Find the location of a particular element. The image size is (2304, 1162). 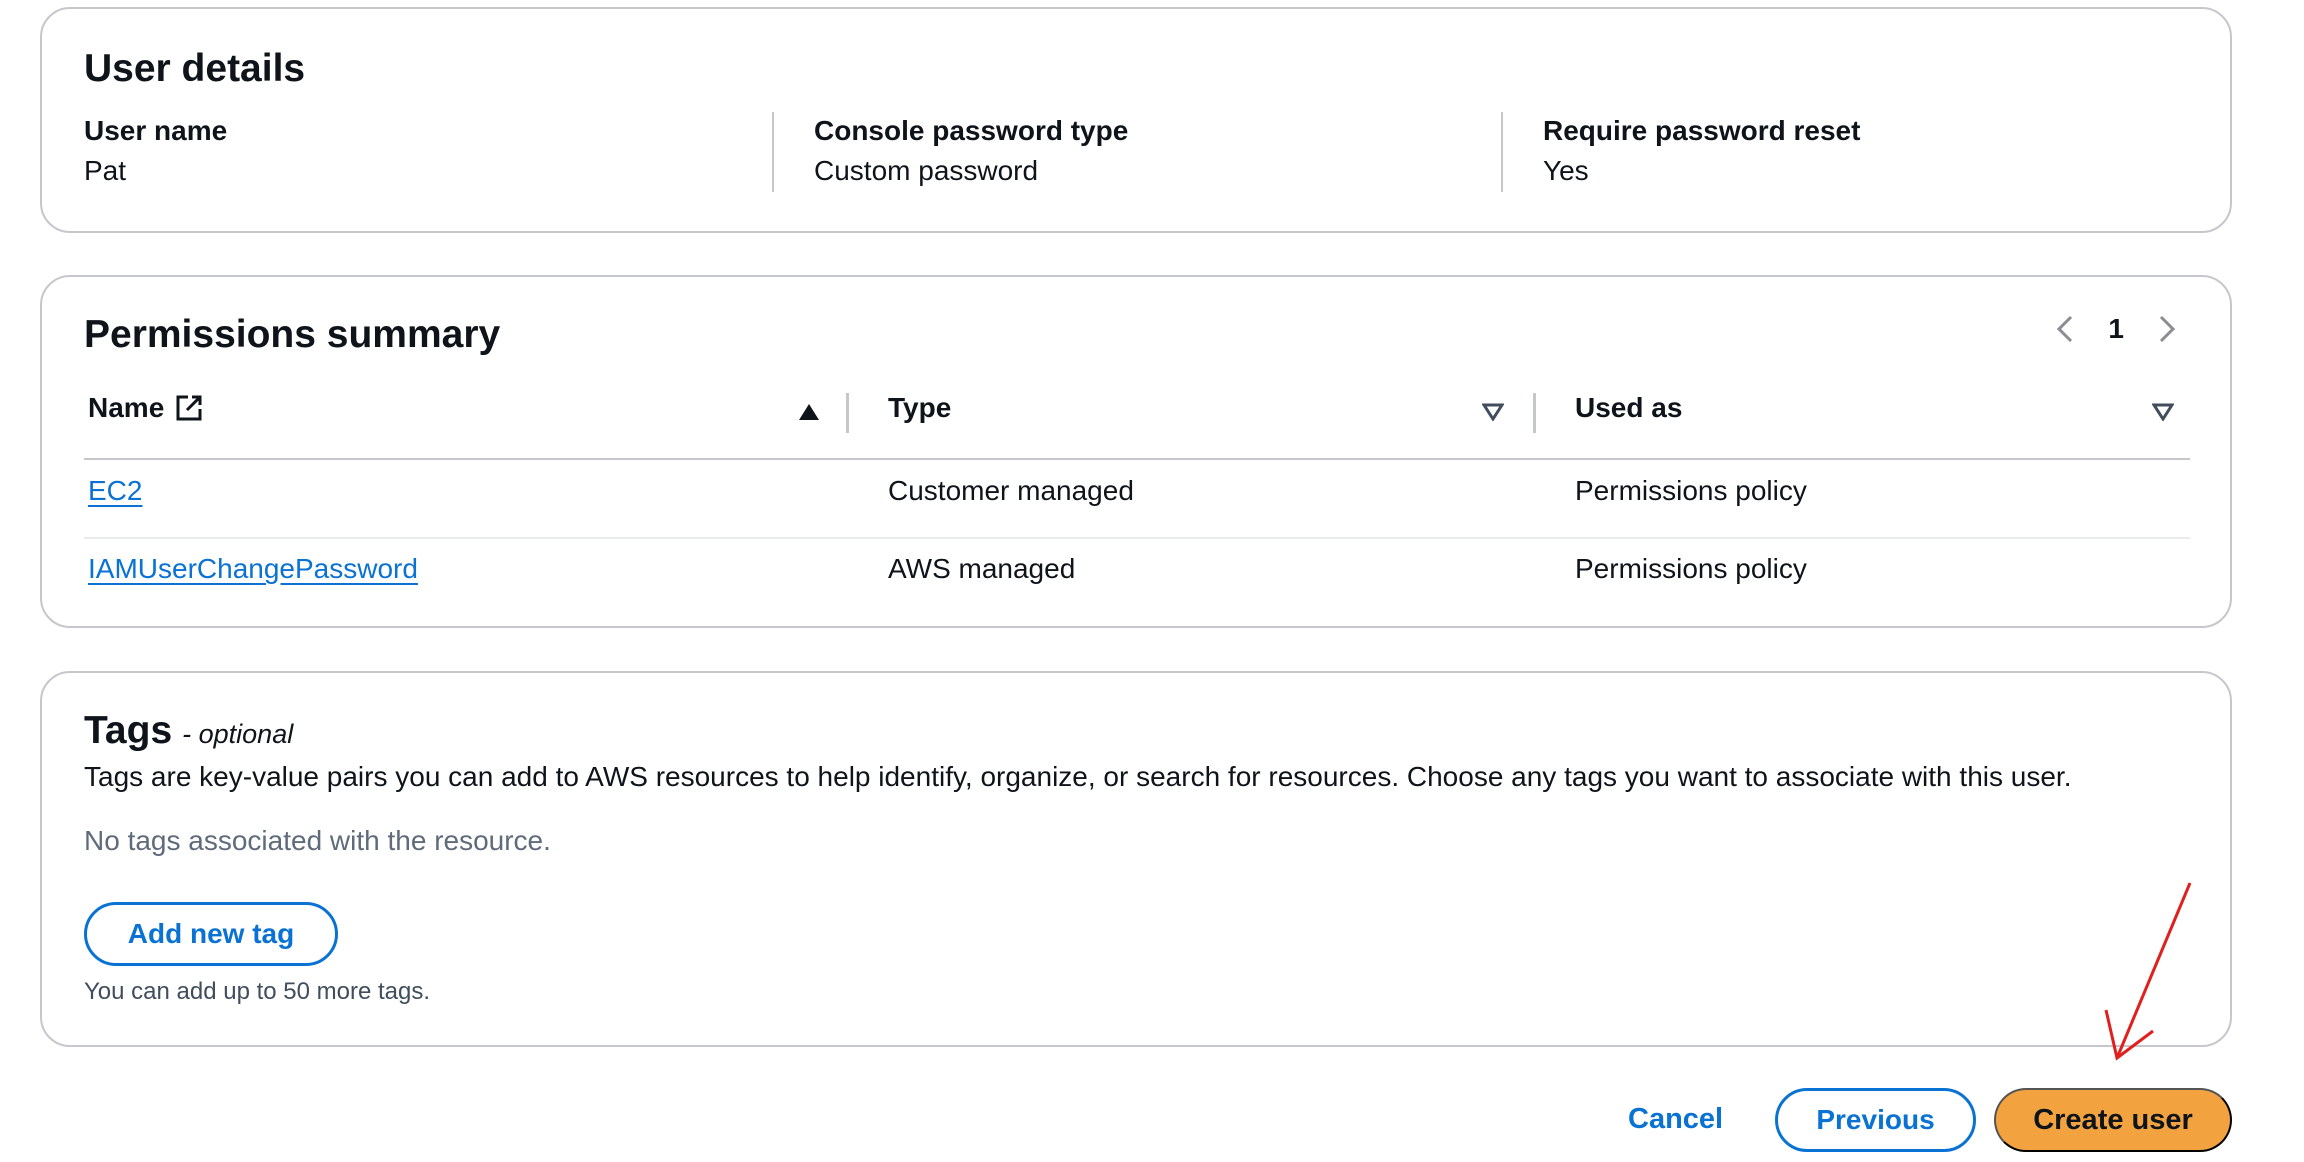

column-header-used-as-label: Used as is located at coordinates (1629, 407).